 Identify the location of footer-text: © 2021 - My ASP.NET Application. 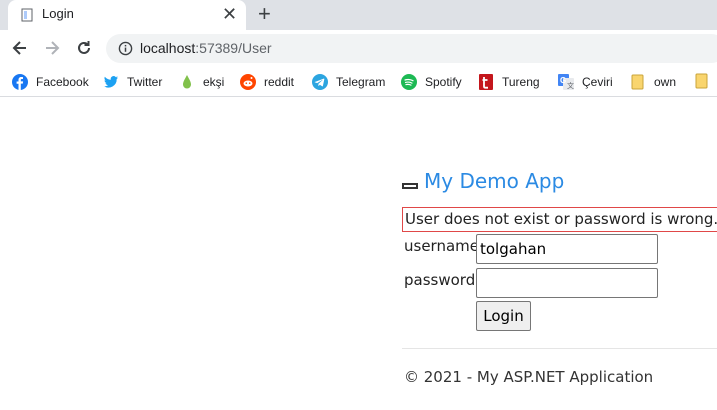
(529, 377).